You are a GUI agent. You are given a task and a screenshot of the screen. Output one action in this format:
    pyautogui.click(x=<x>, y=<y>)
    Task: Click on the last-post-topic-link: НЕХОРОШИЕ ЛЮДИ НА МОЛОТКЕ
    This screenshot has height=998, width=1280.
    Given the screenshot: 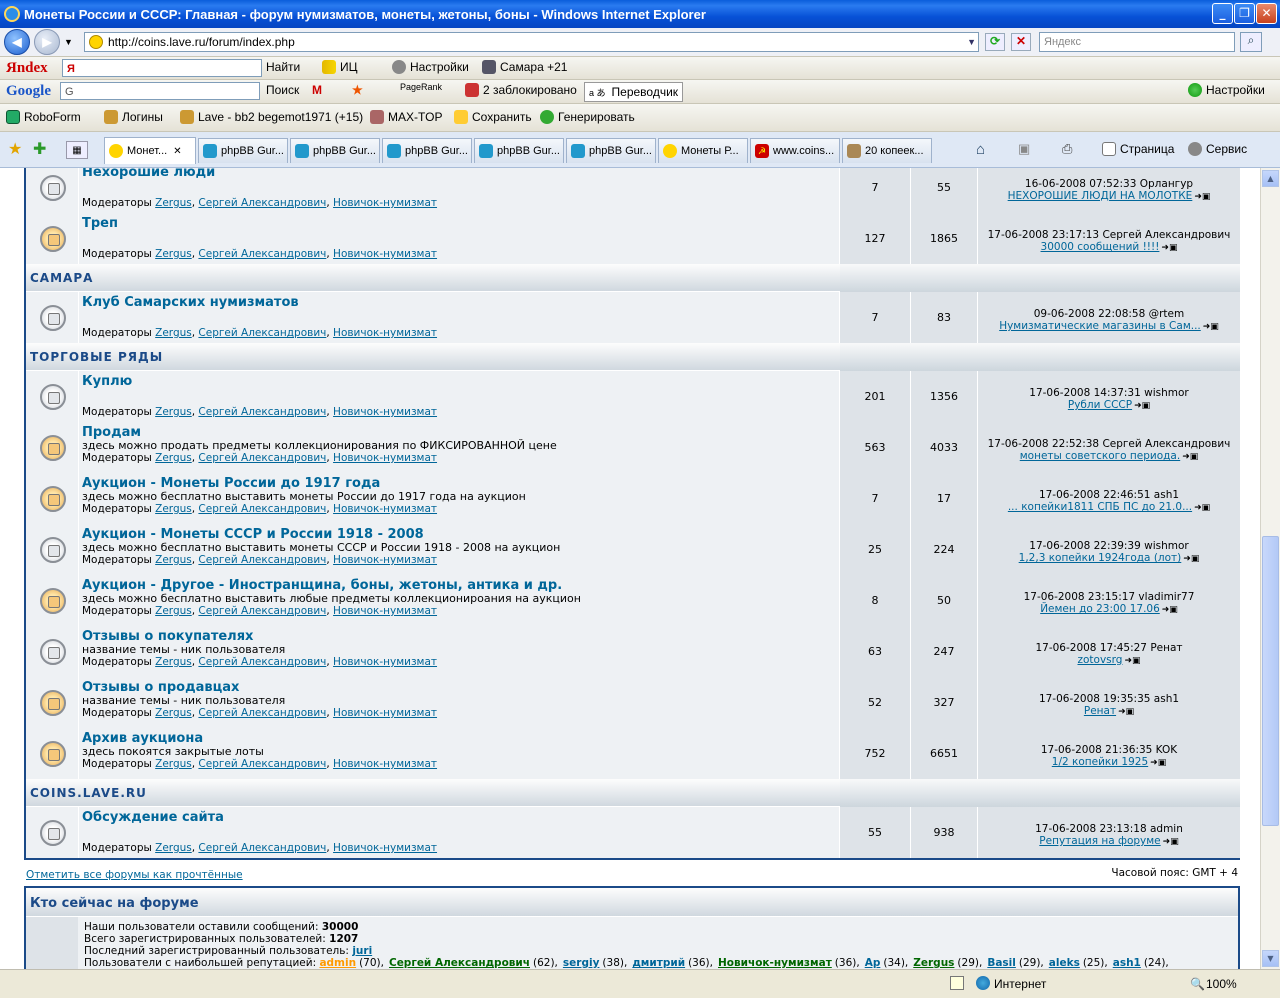 What is the action you would take?
    pyautogui.click(x=1100, y=196)
    